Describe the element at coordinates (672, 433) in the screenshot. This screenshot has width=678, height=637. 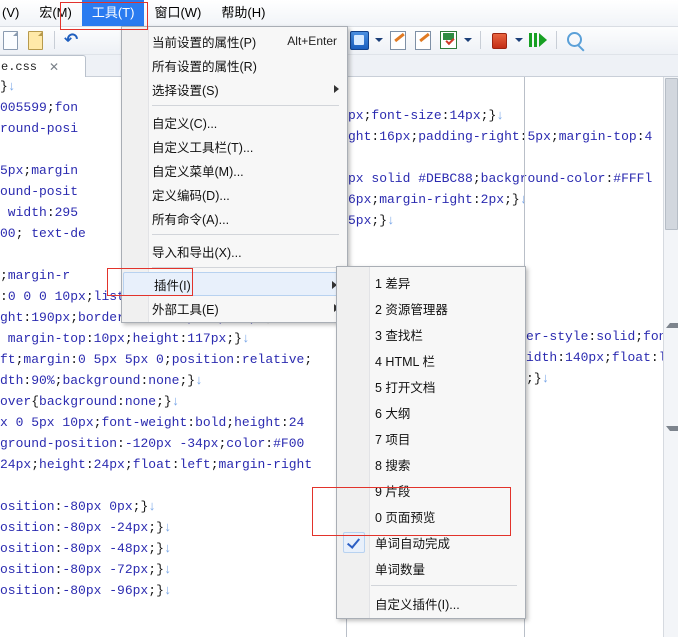
I see `scroll-down-arrow-icon` at that location.